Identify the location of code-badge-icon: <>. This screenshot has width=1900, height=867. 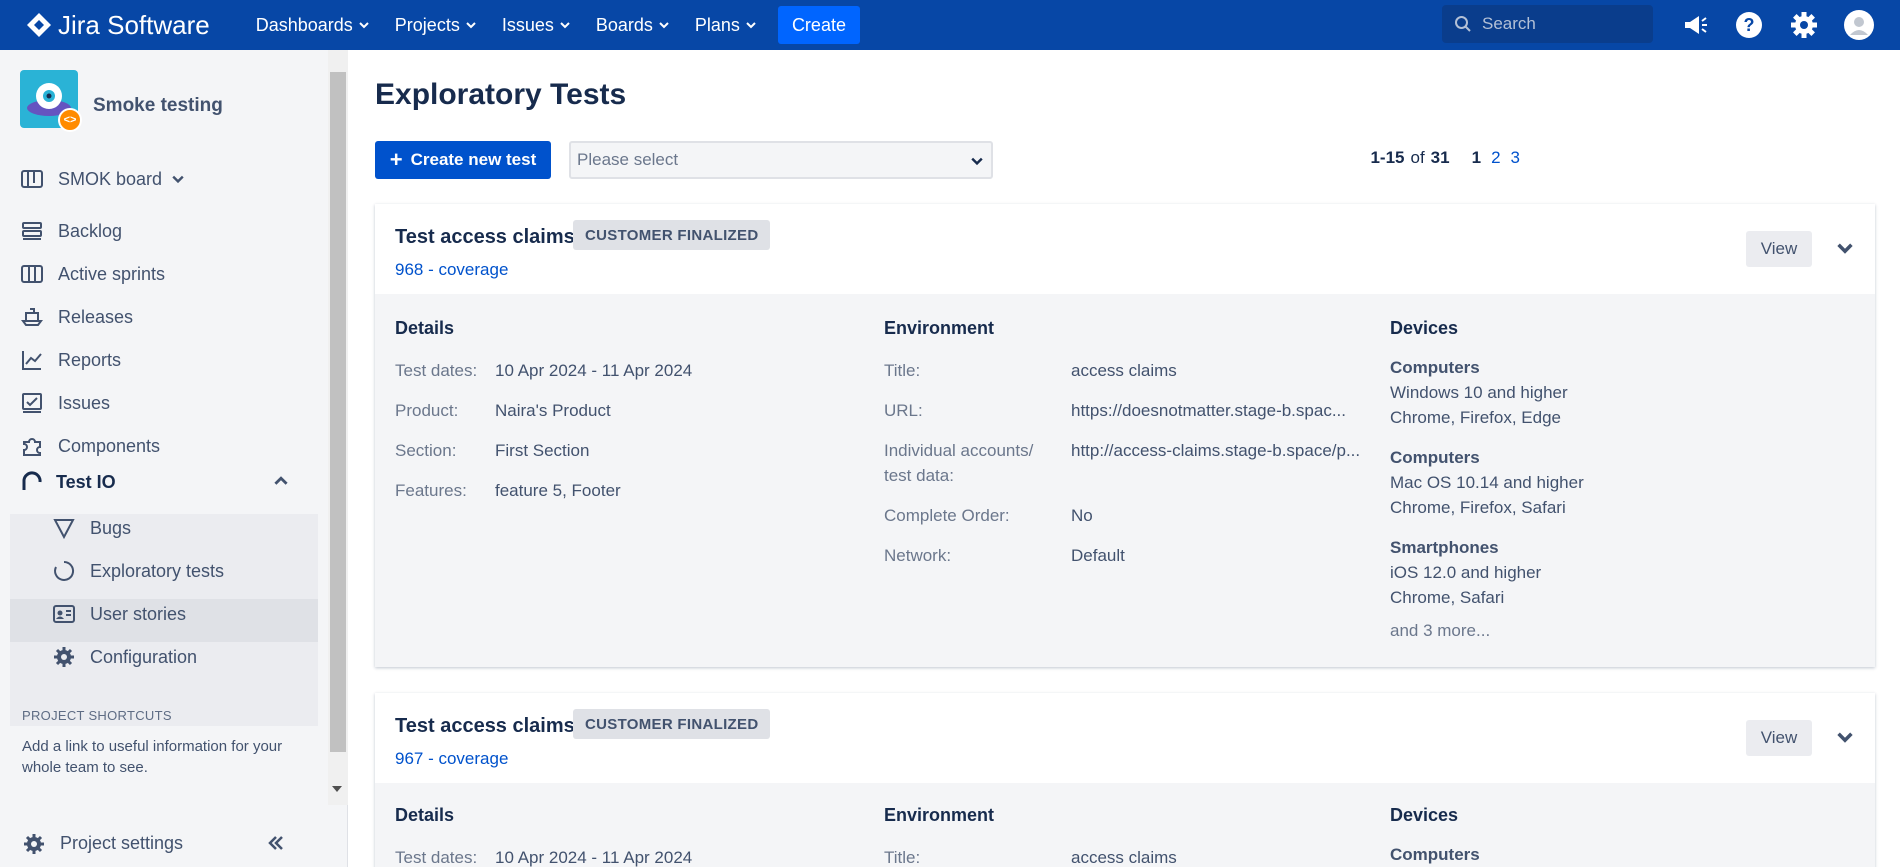
(70, 120).